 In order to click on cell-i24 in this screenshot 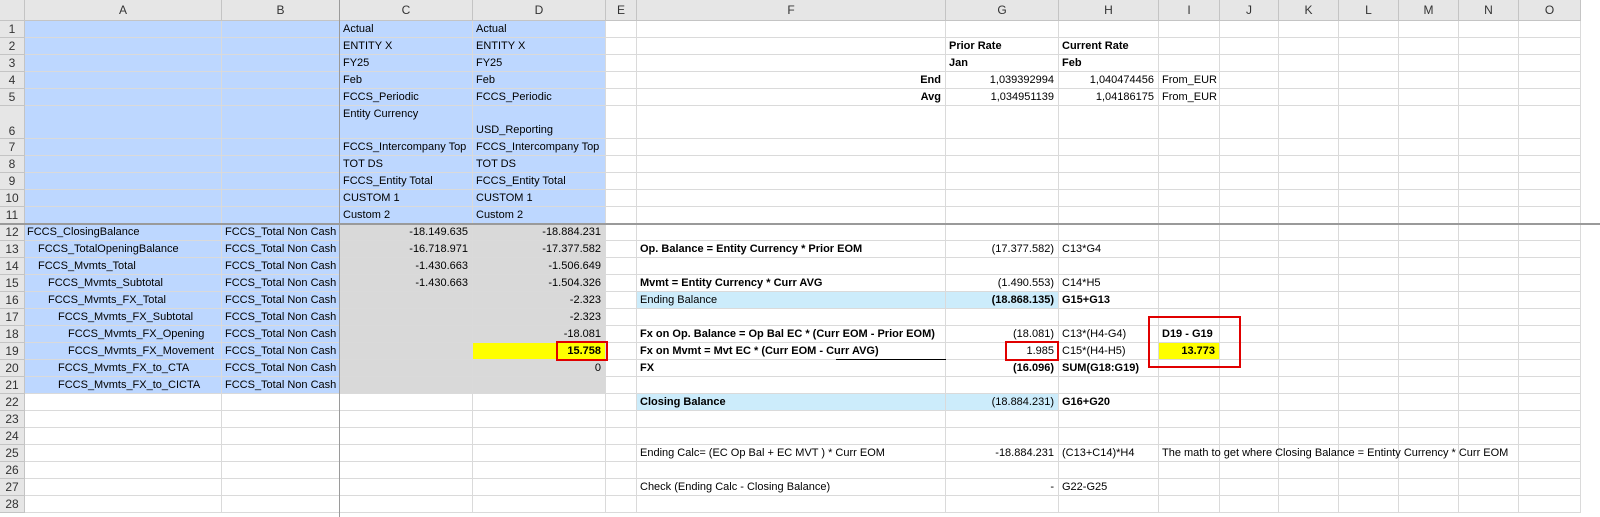, I will do `click(1189, 436)`.